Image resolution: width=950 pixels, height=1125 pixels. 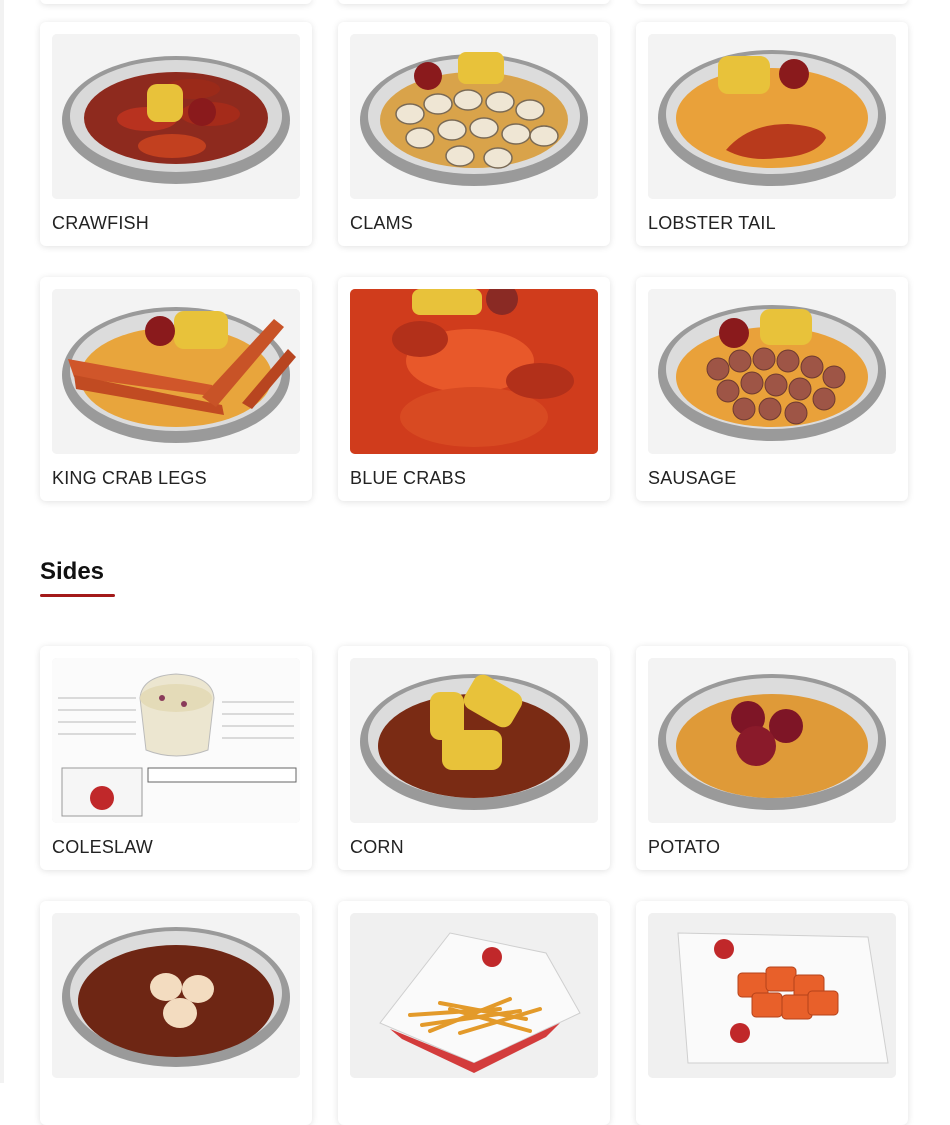 What do you see at coordinates (176, 995) in the screenshot?
I see `eggs-plate-image` at bounding box center [176, 995].